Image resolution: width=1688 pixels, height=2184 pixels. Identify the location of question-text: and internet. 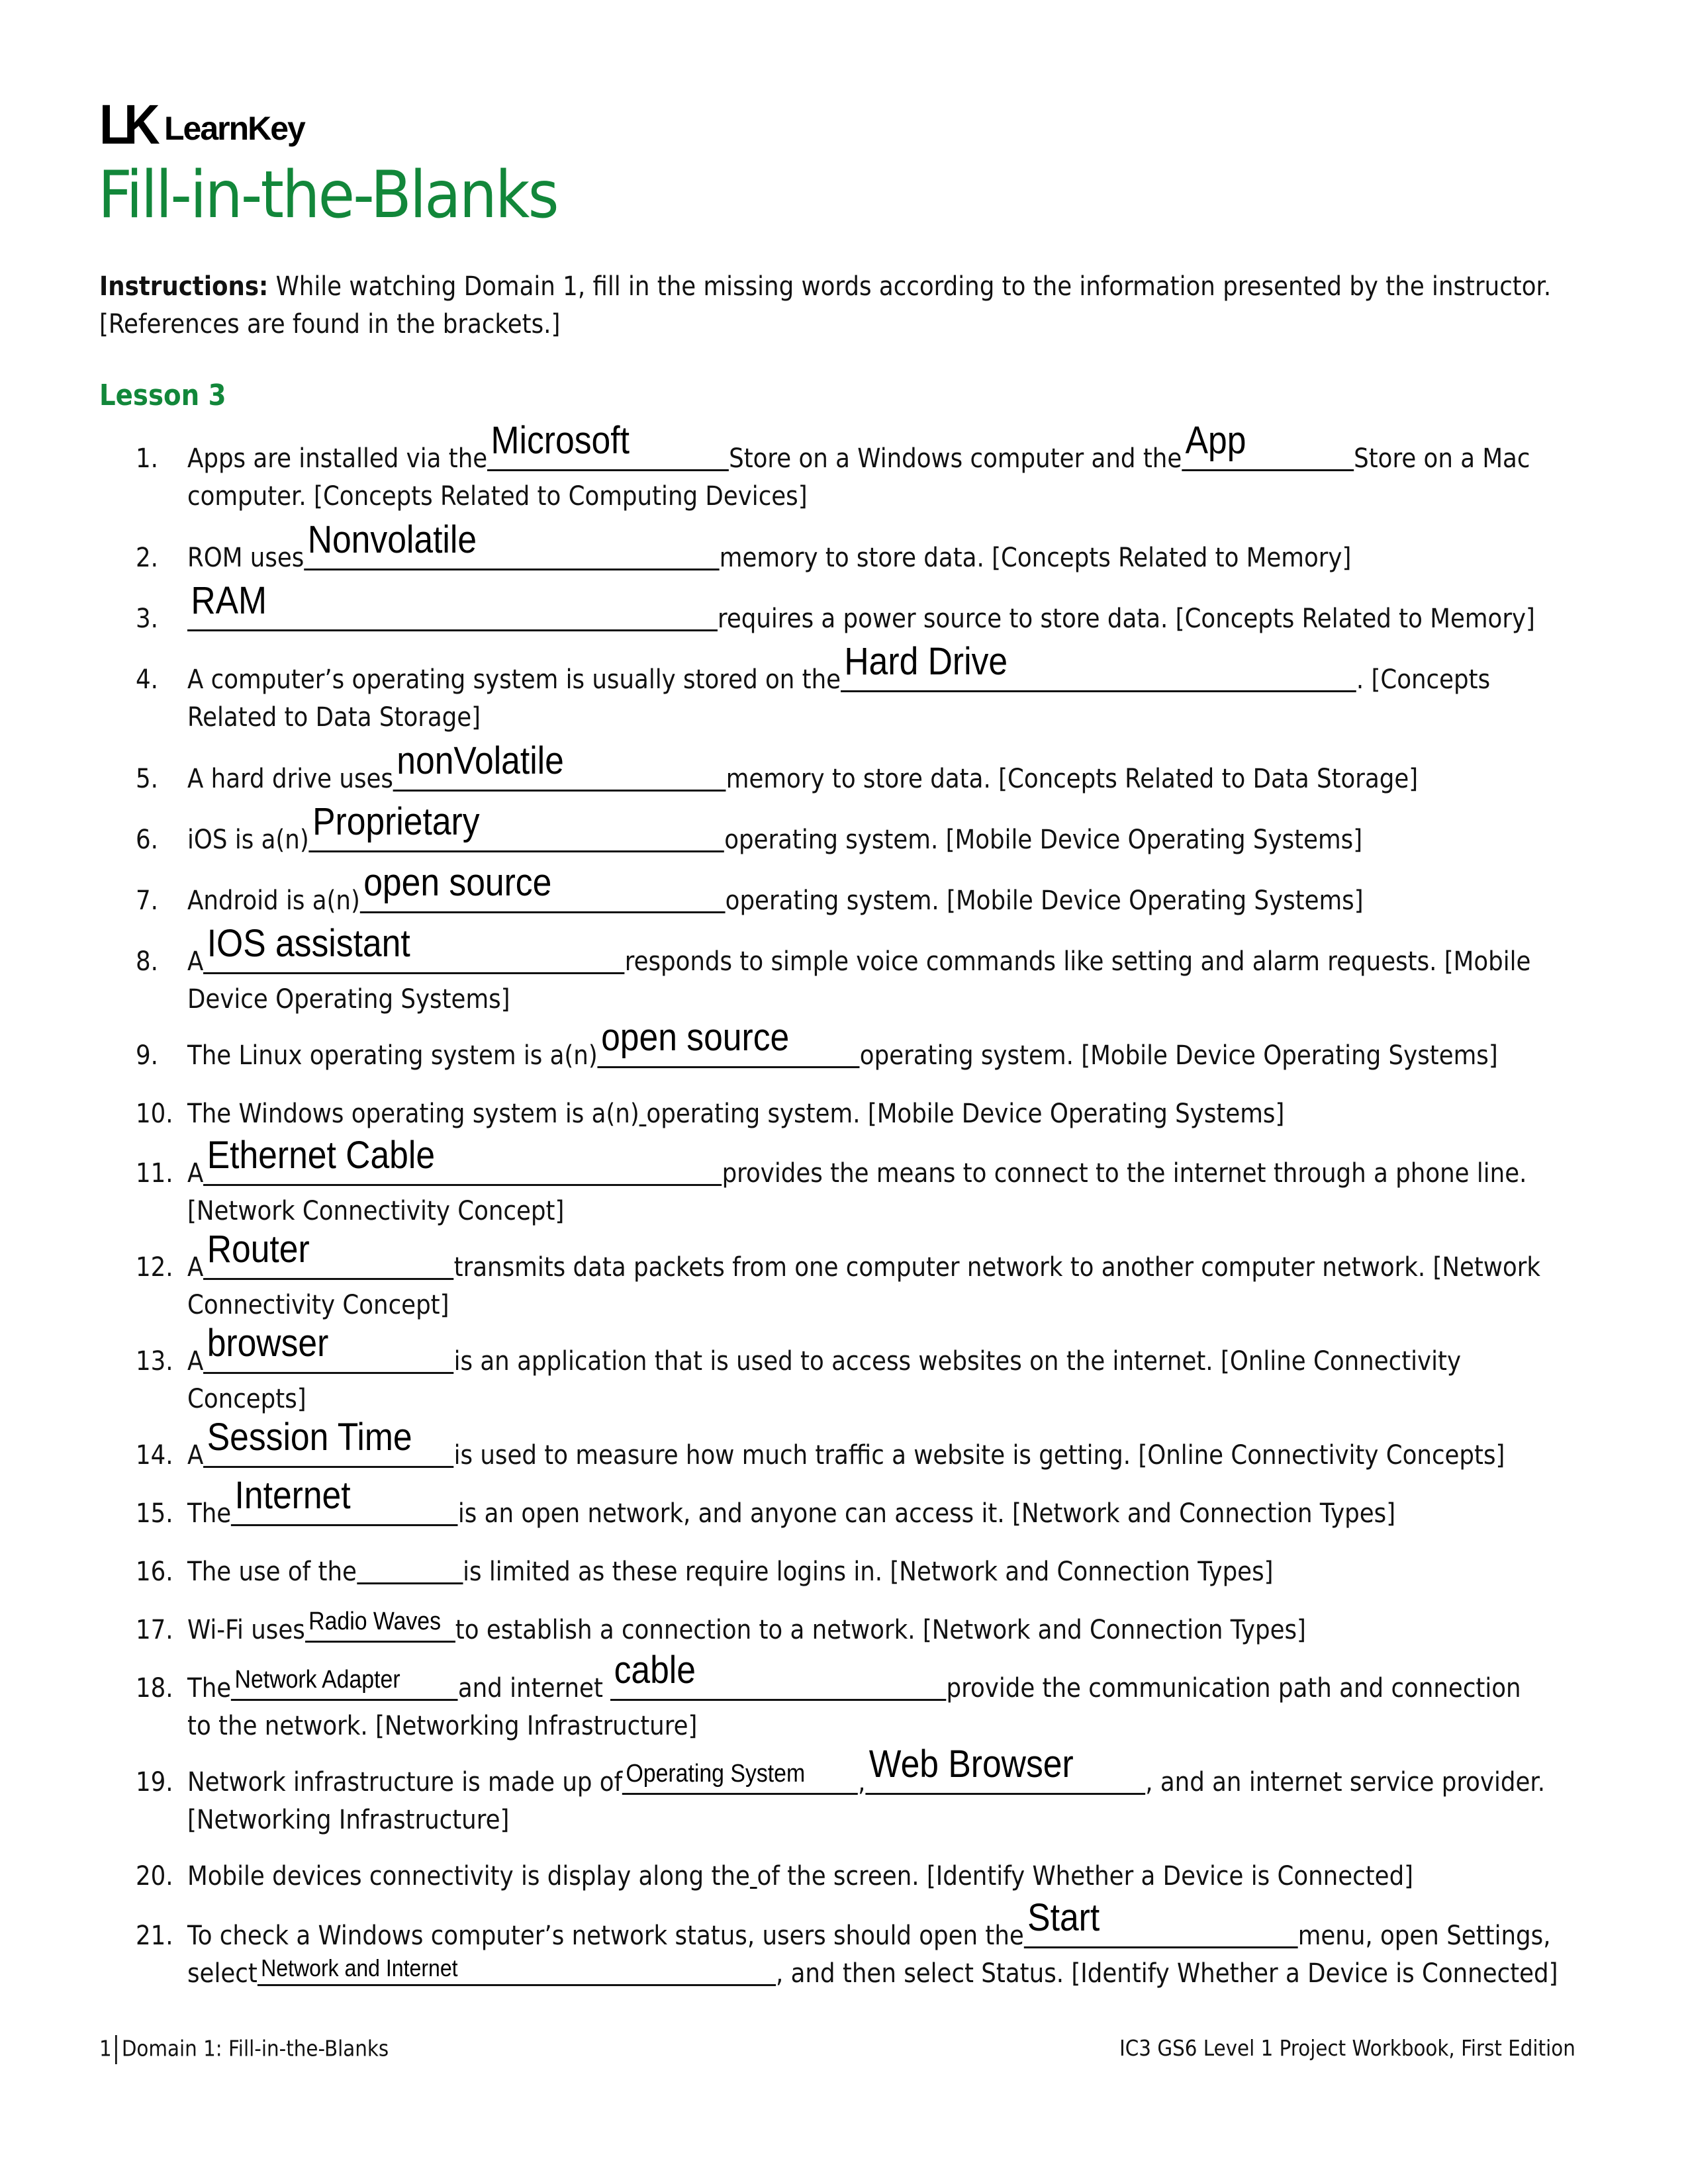
(534, 1689).